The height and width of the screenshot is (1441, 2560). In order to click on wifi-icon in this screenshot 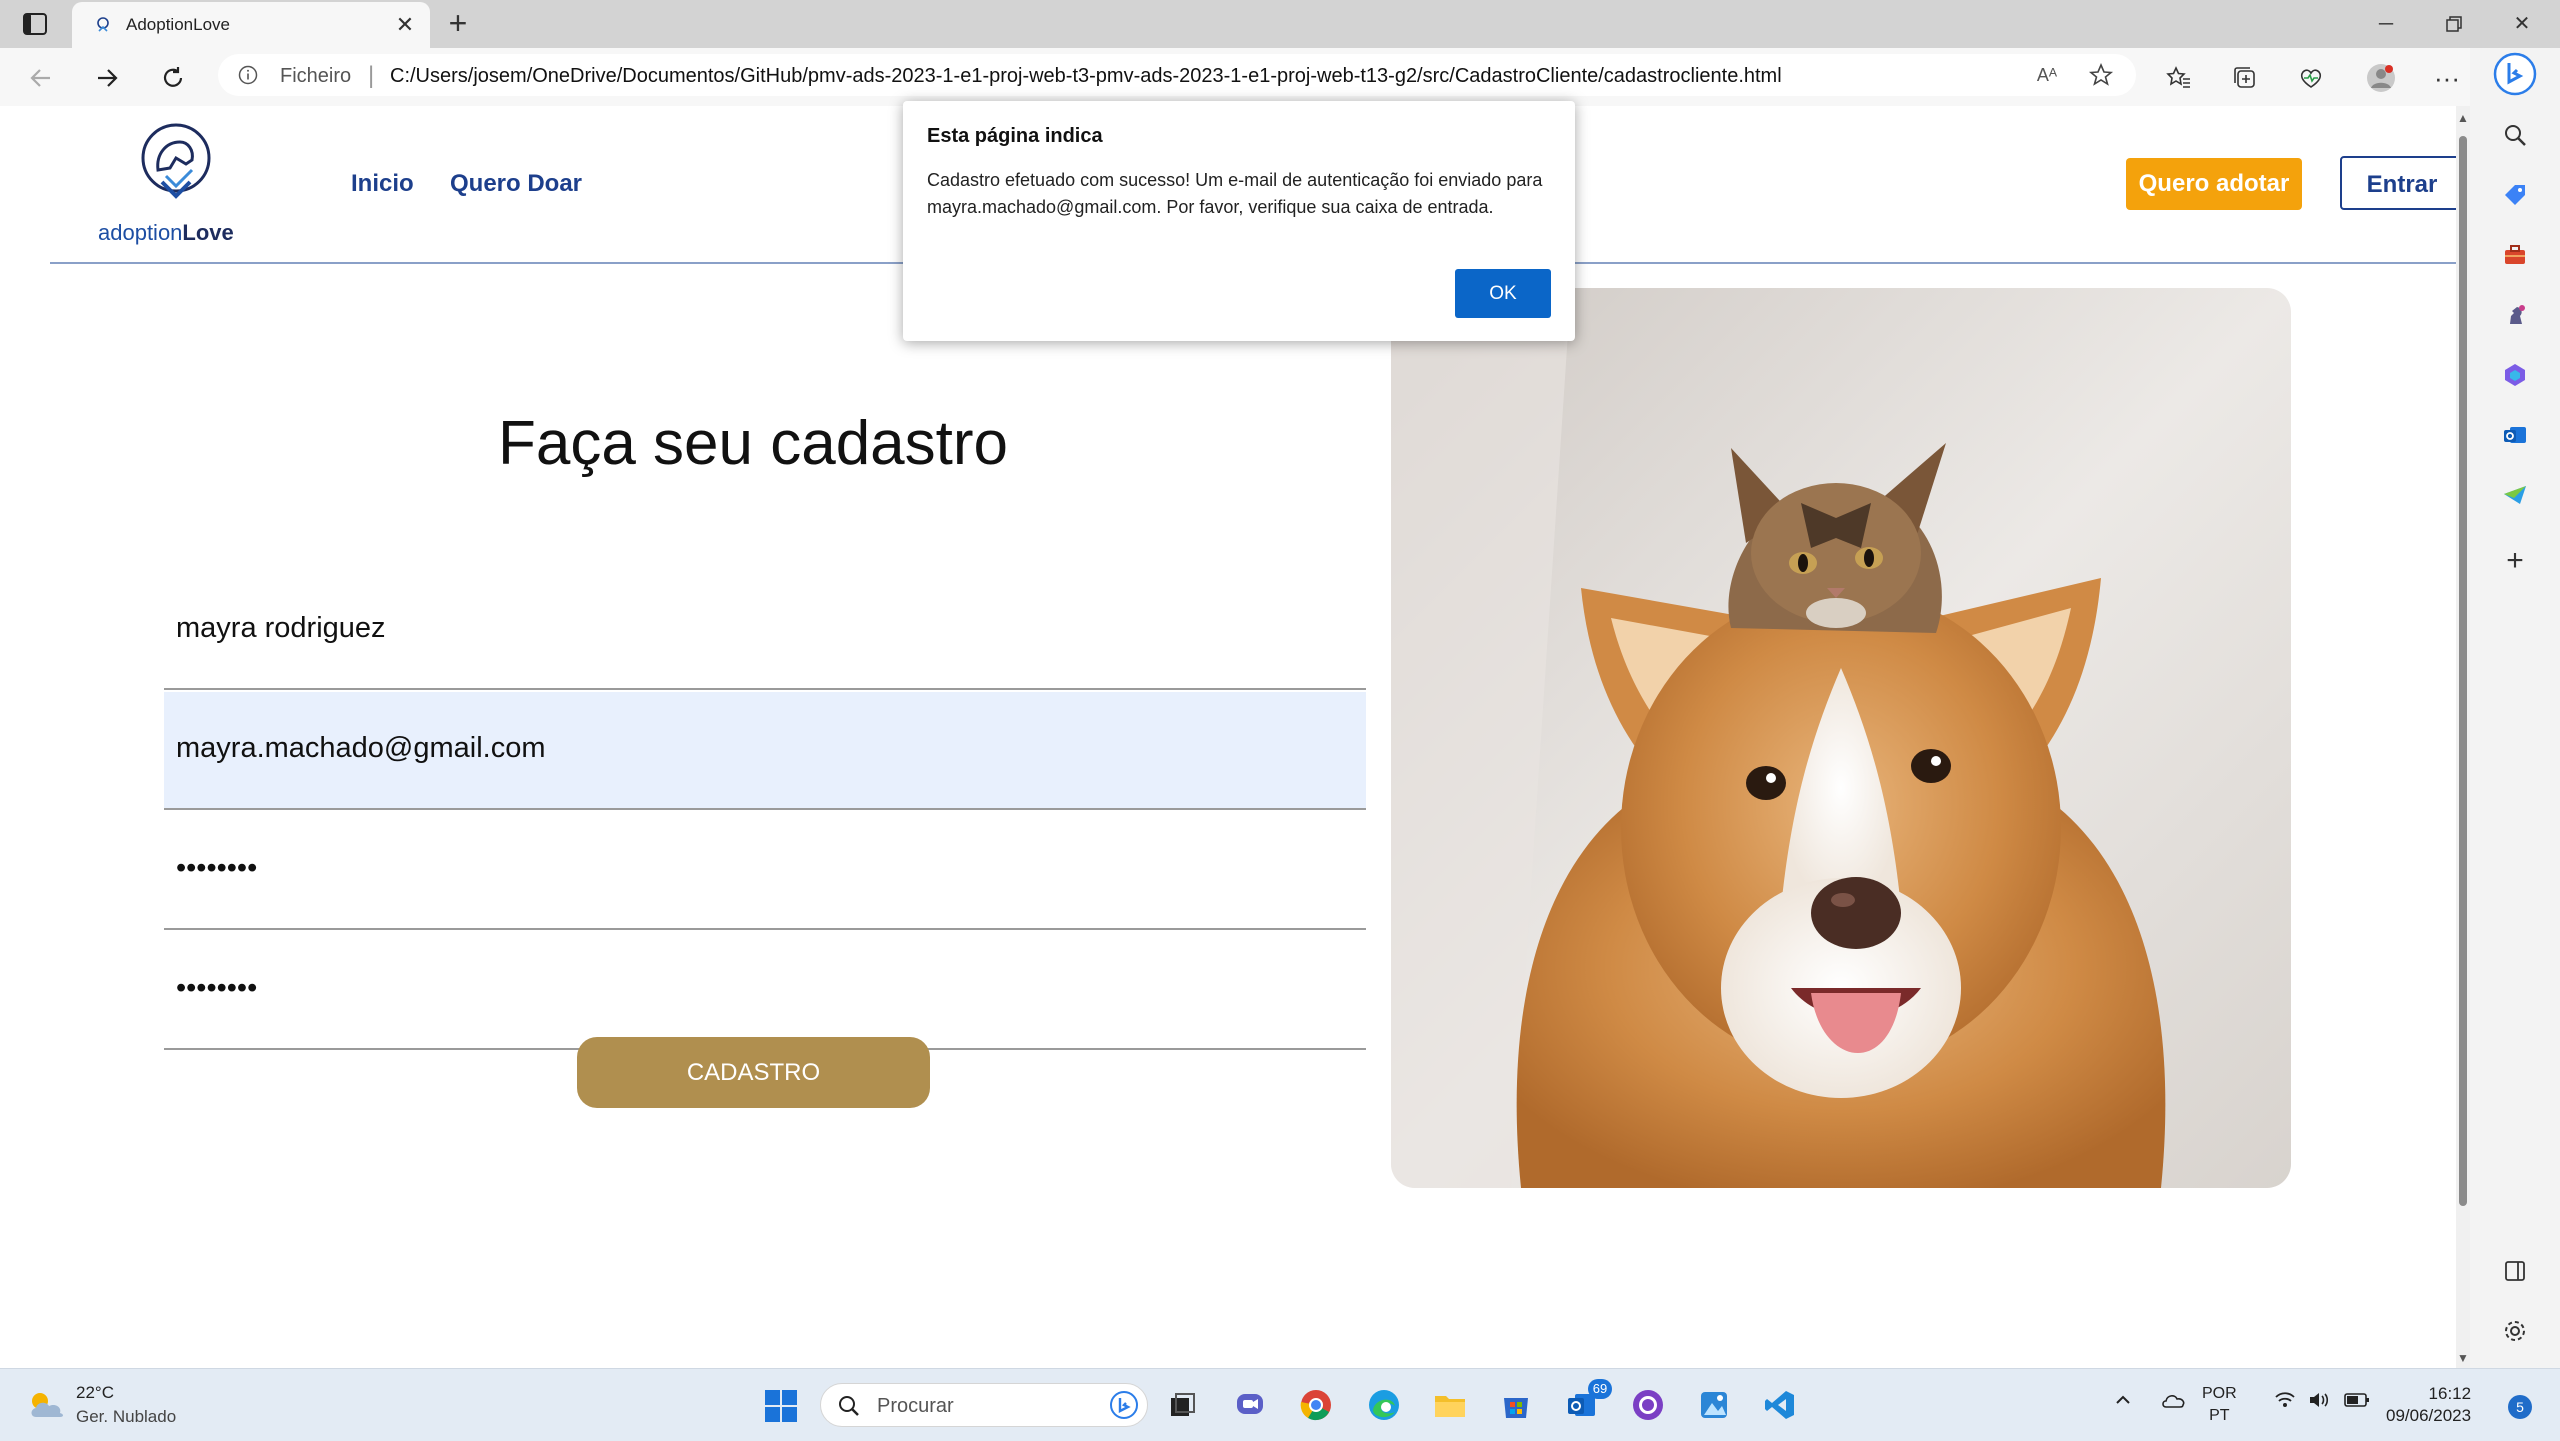, I will do `click(2285, 1402)`.